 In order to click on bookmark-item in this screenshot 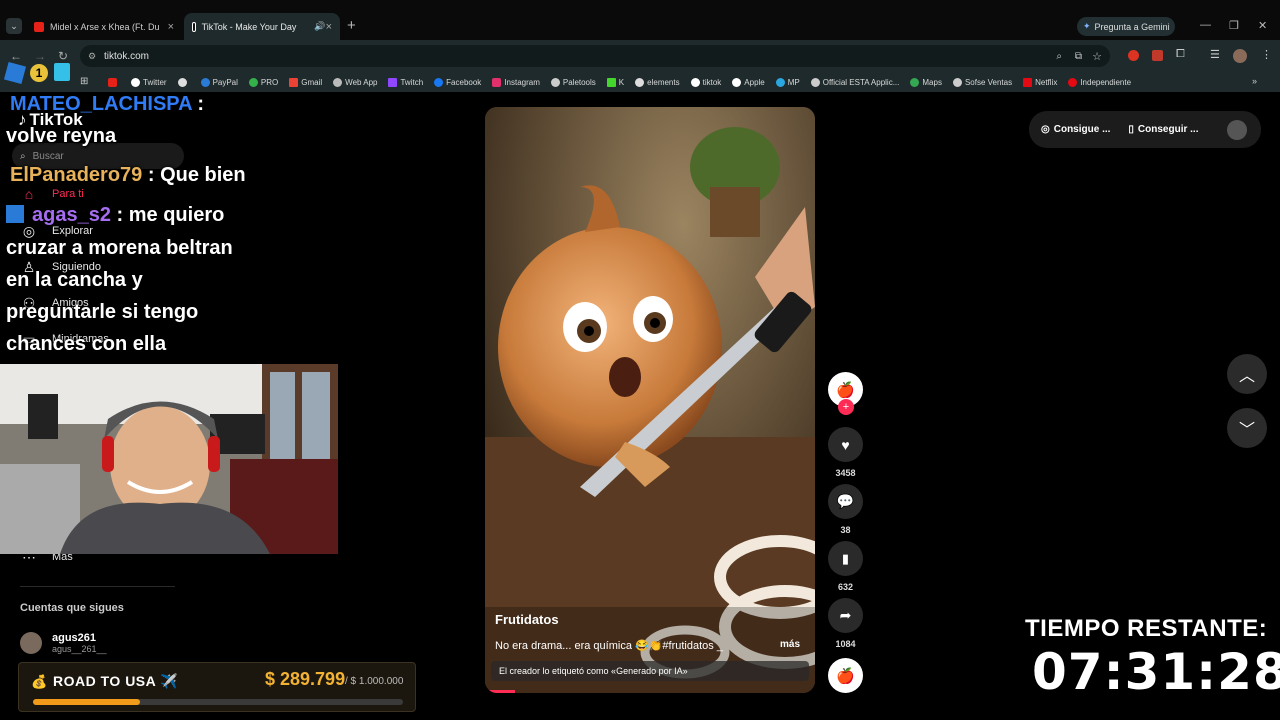, I will do `click(183, 82)`.